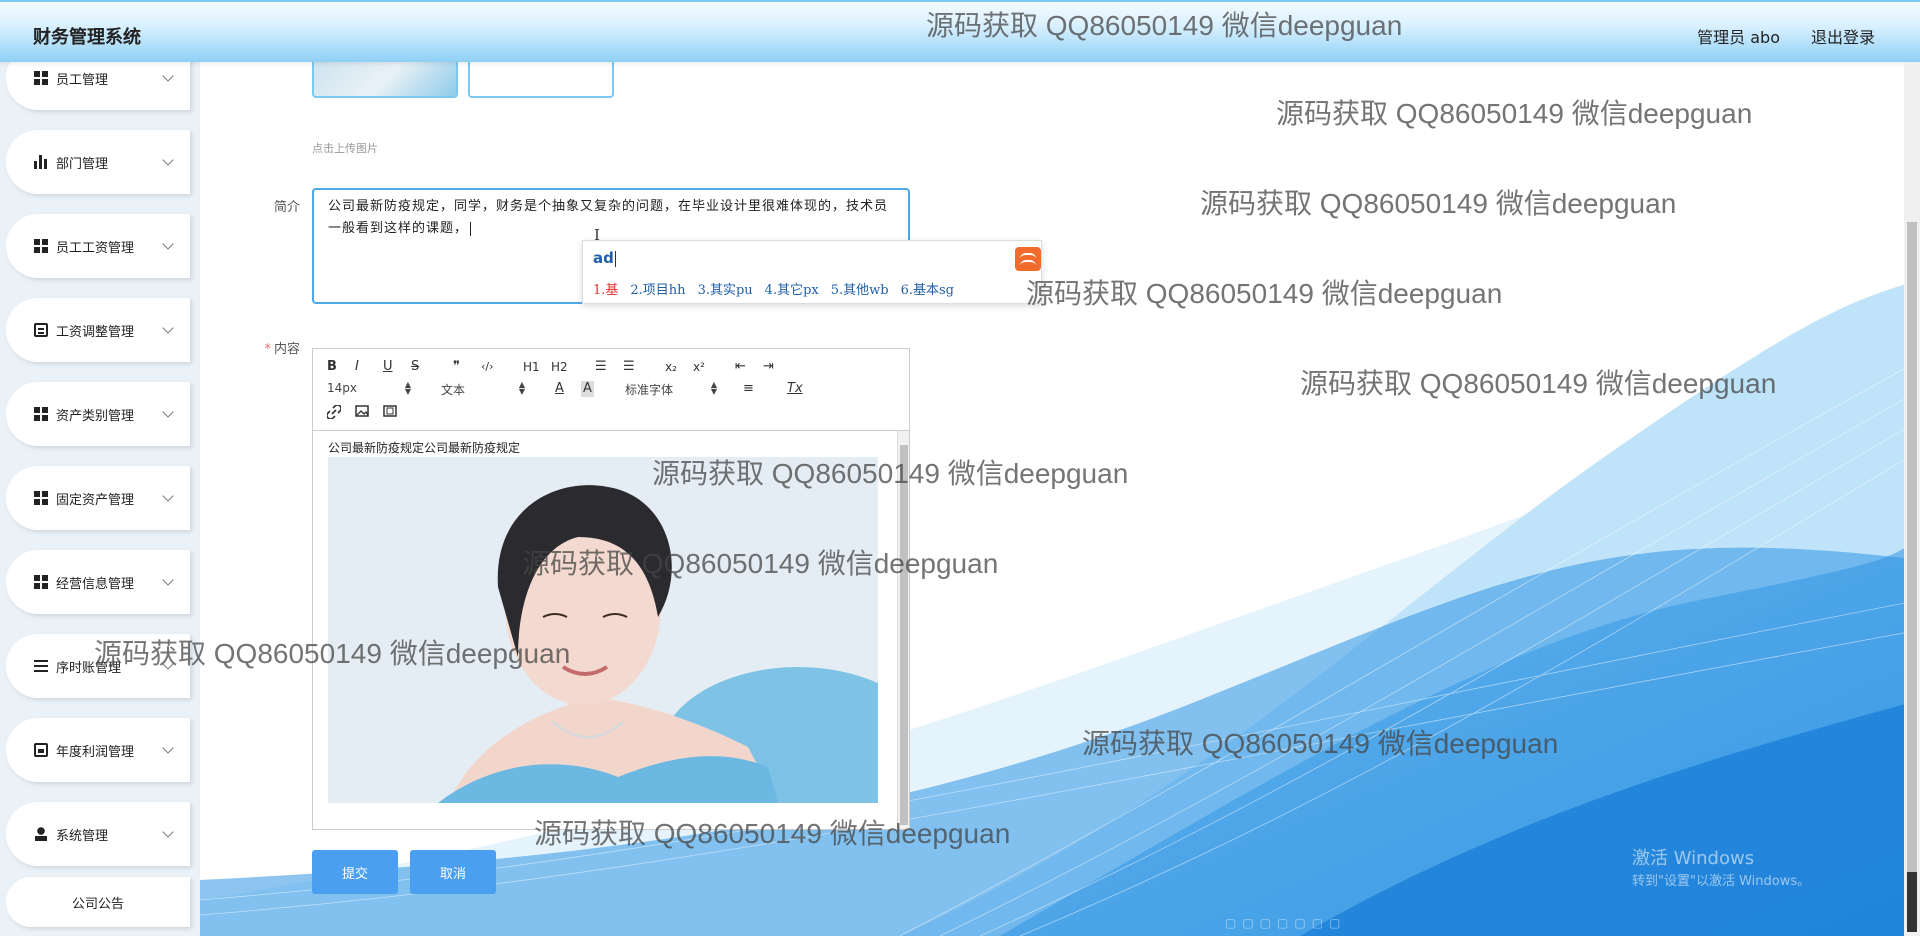 This screenshot has width=1920, height=936. I want to click on sidebar-item-journal: 序时账管理, so click(98, 666).